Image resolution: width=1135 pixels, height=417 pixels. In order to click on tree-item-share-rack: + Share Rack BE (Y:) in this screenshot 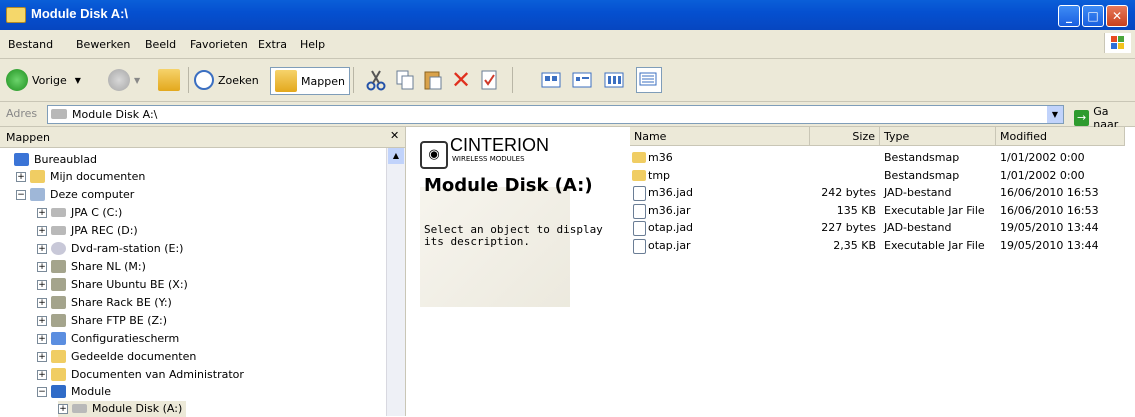, I will do `click(104, 303)`.